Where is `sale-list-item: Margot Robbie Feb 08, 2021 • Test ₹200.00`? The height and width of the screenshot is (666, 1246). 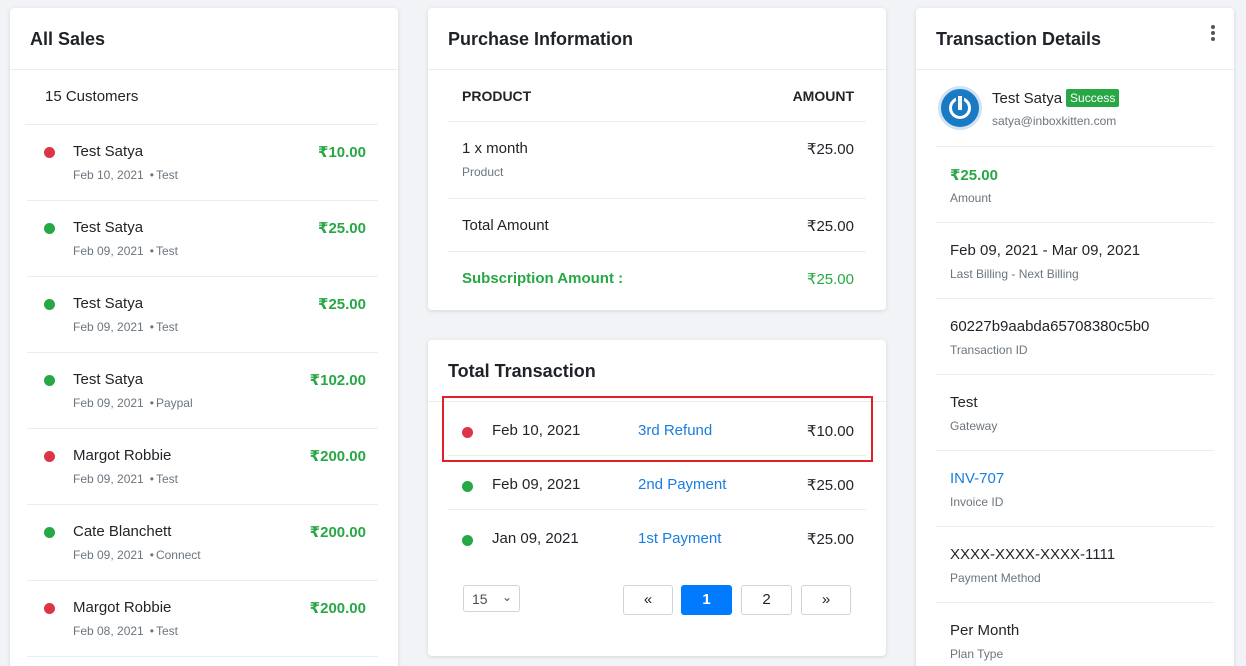
sale-list-item: Margot Robbie Feb 08, 2021 • Test ₹200.00 is located at coordinates (202, 619).